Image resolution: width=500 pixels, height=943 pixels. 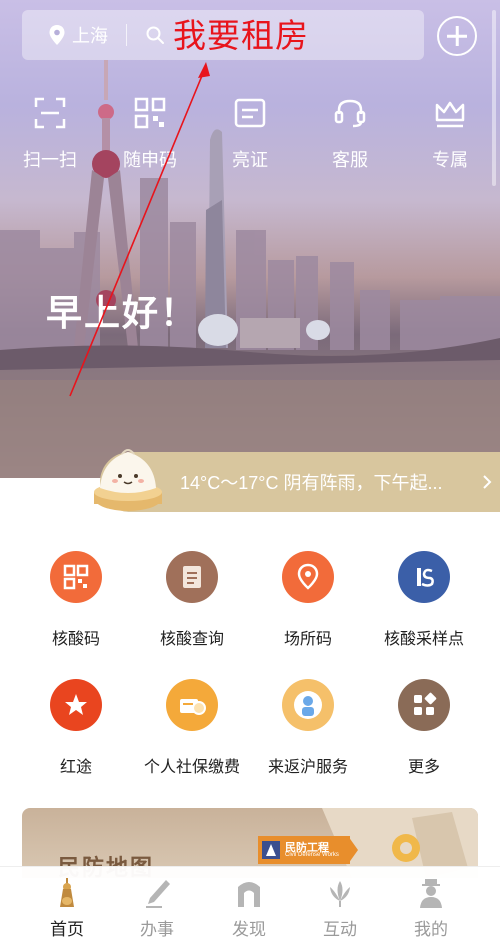 What do you see at coordinates (128, 480) in the screenshot?
I see `bun-mascot-icon` at bounding box center [128, 480].